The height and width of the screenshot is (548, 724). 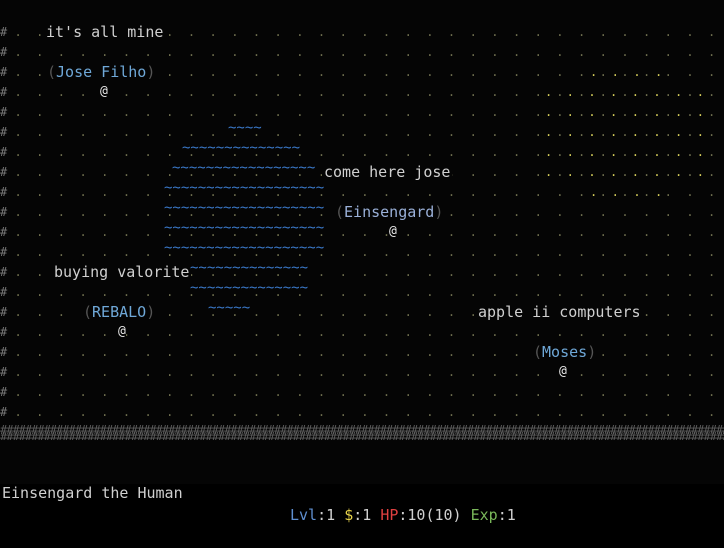 What do you see at coordinates (244, 168) in the screenshot?
I see `water-tile: ~~~~~~~~~~~~~~~~~` at bounding box center [244, 168].